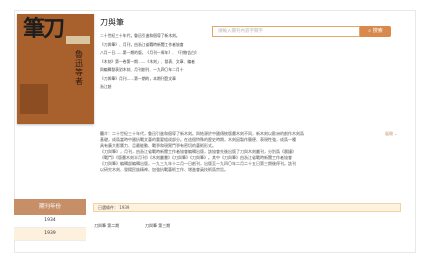 The height and width of the screenshot is (261, 429). What do you see at coordinates (34, 99) in the screenshot?
I see `cover-band` at bounding box center [34, 99].